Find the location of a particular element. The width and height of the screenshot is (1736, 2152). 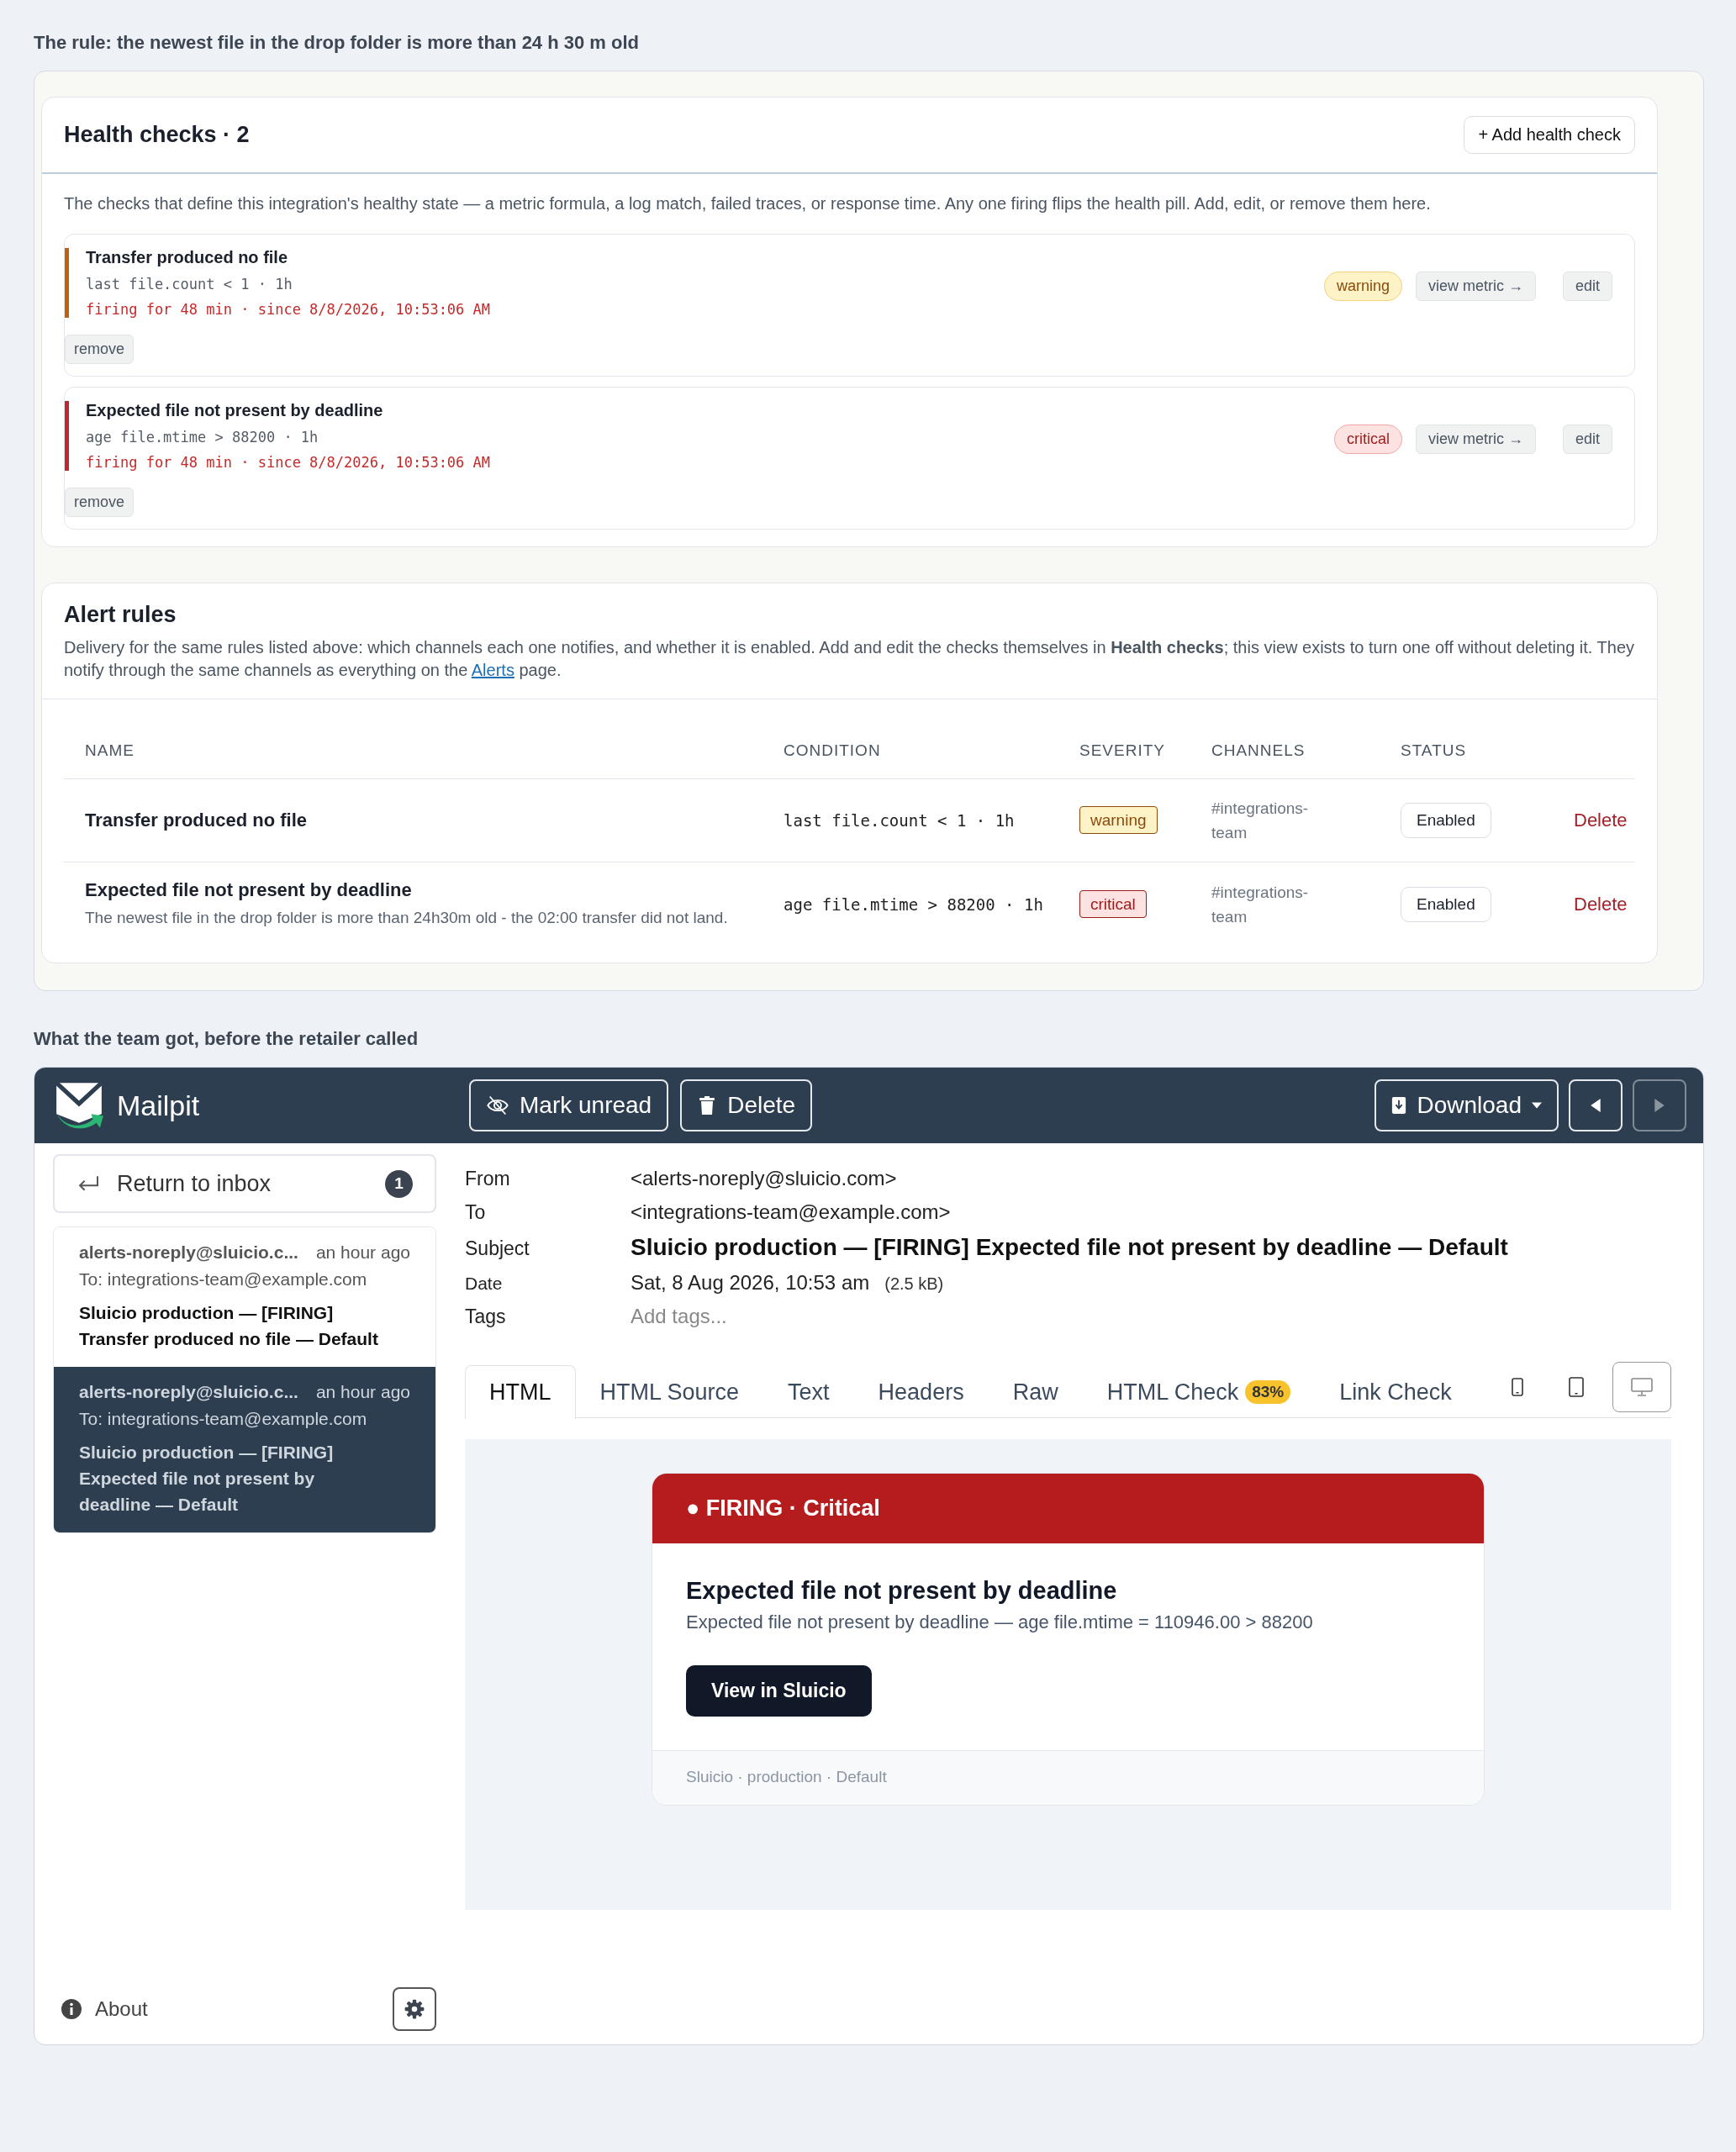

rule-name: Expected file not present by deadline is located at coordinates (249, 890).